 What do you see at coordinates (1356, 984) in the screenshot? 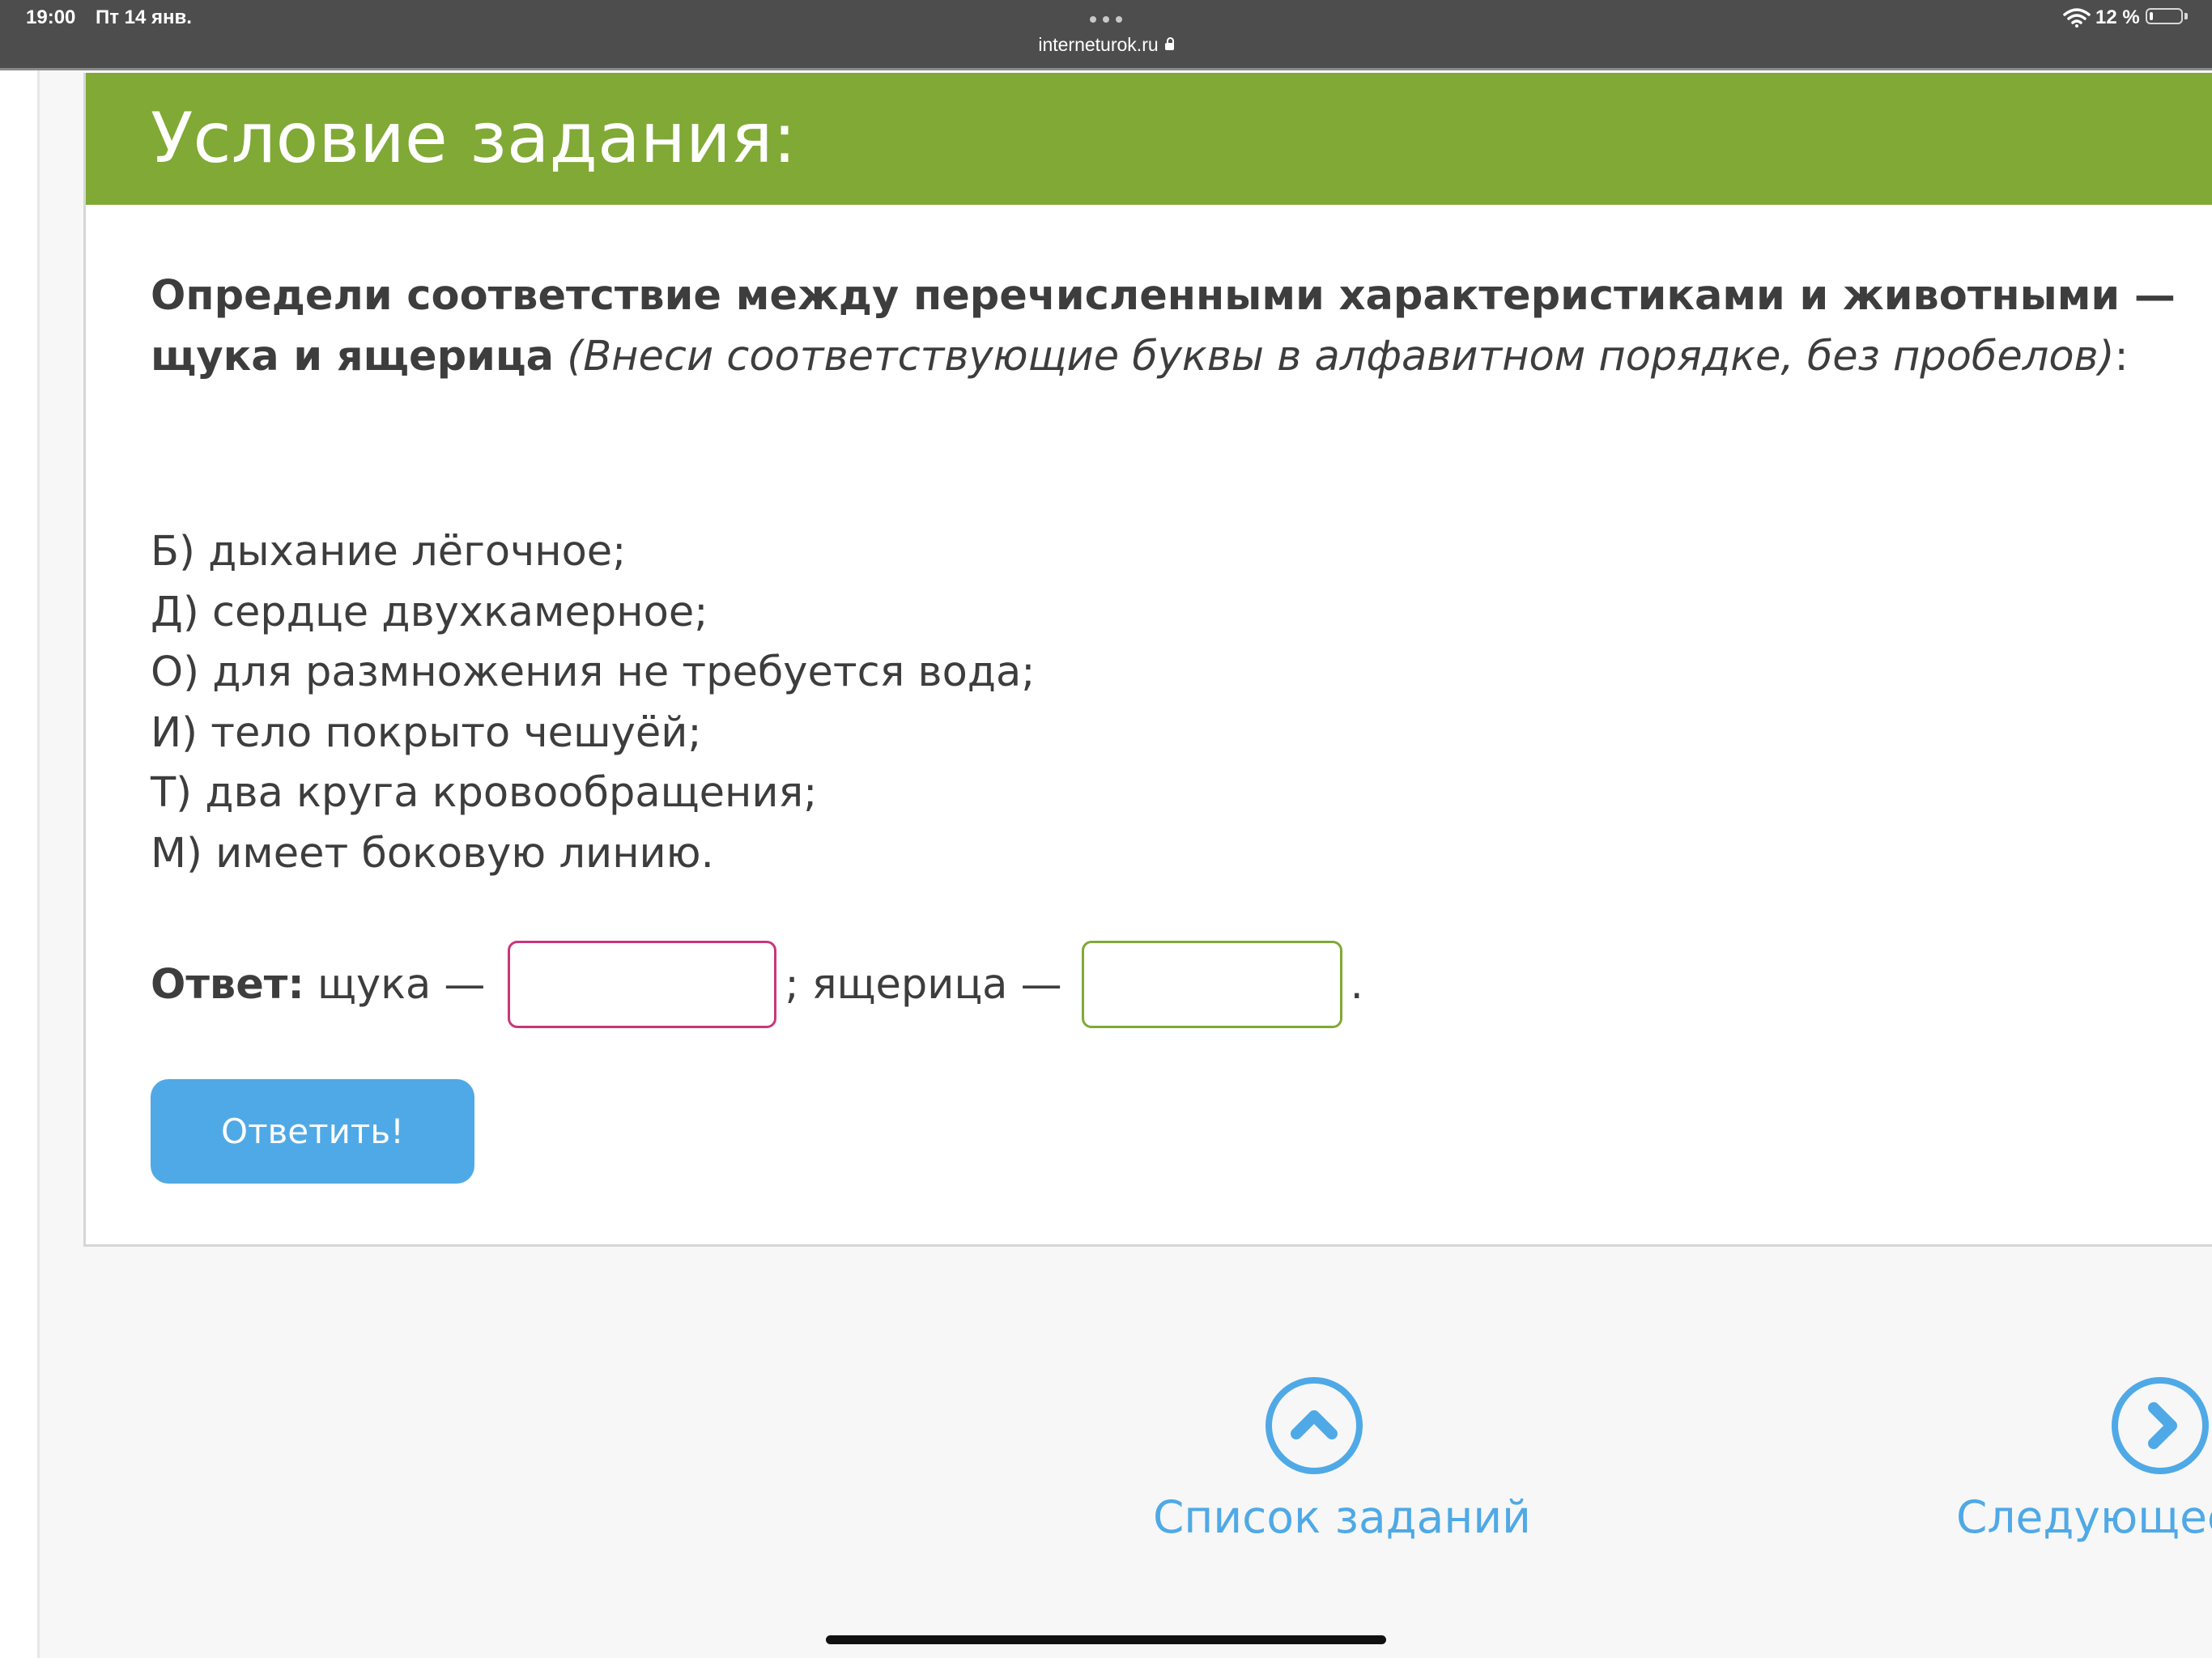
I see `answer-end-mark: .` at bounding box center [1356, 984].